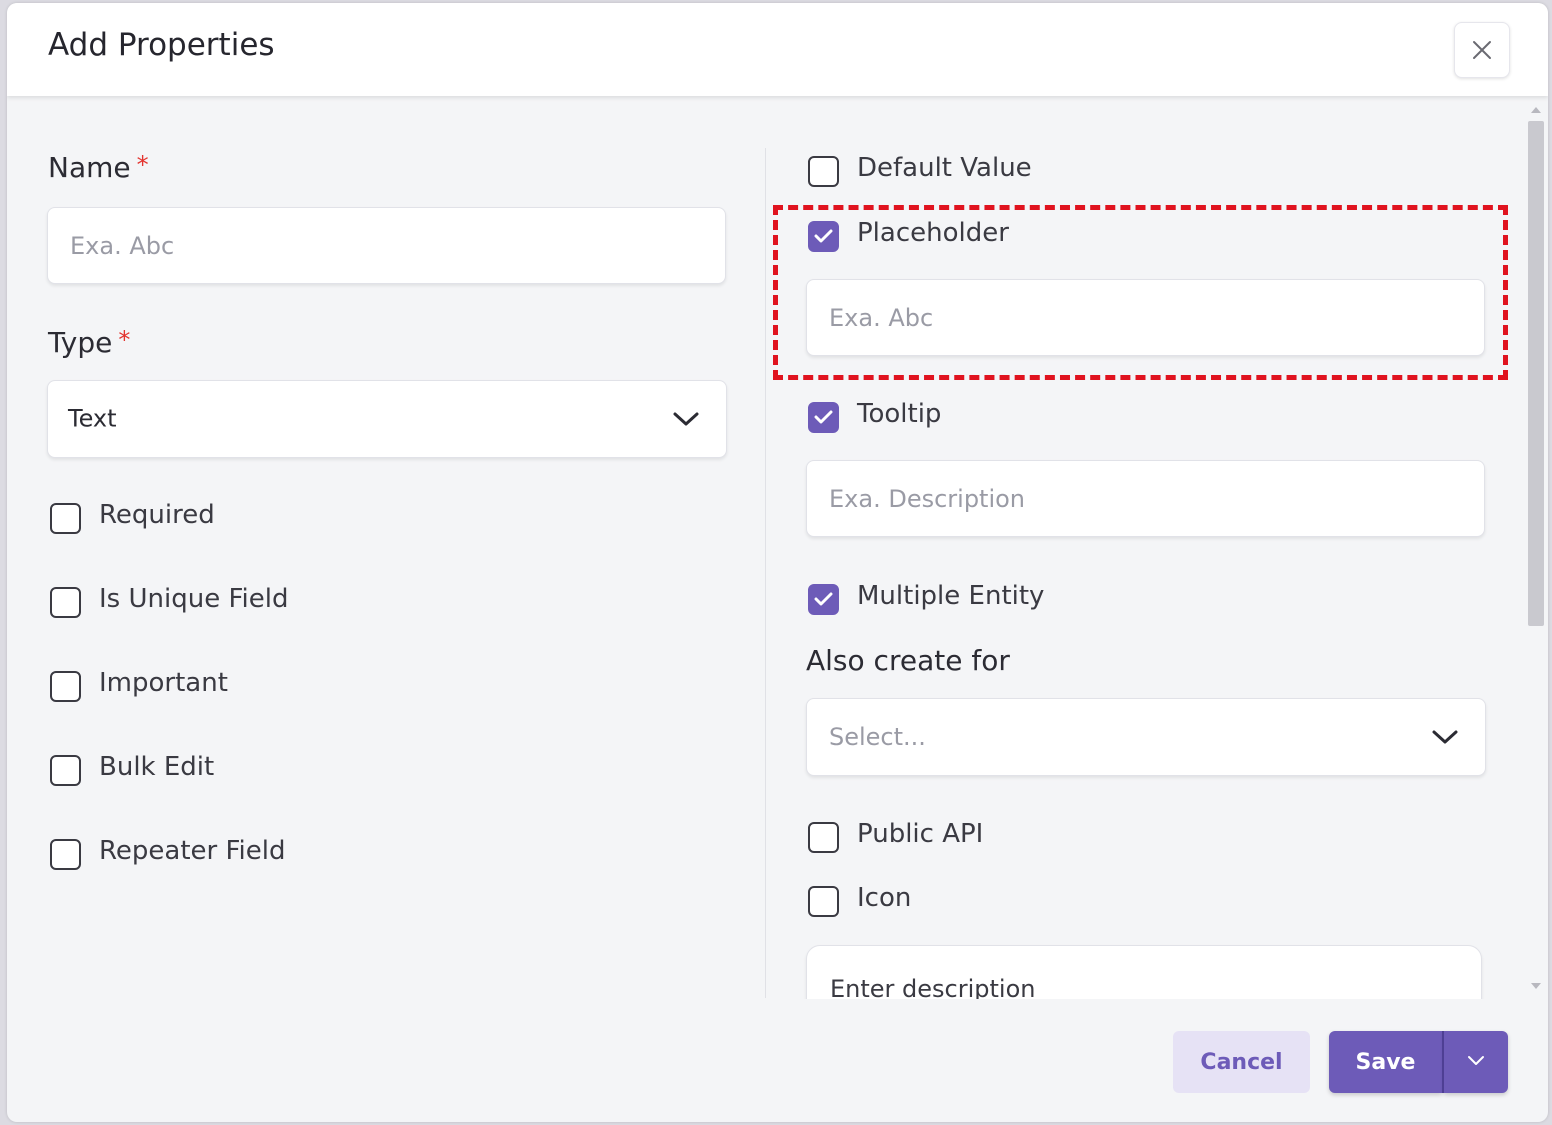 This screenshot has width=1552, height=1125. Describe the element at coordinates (1536, 986) in the screenshot. I see `scroll-down-arrow` at that location.